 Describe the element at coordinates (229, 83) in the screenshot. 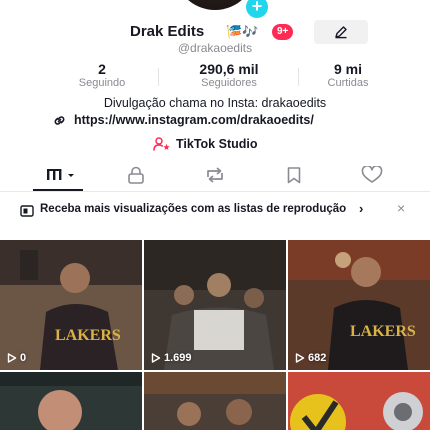

I see `stat-followers-label: Seguidores` at that location.